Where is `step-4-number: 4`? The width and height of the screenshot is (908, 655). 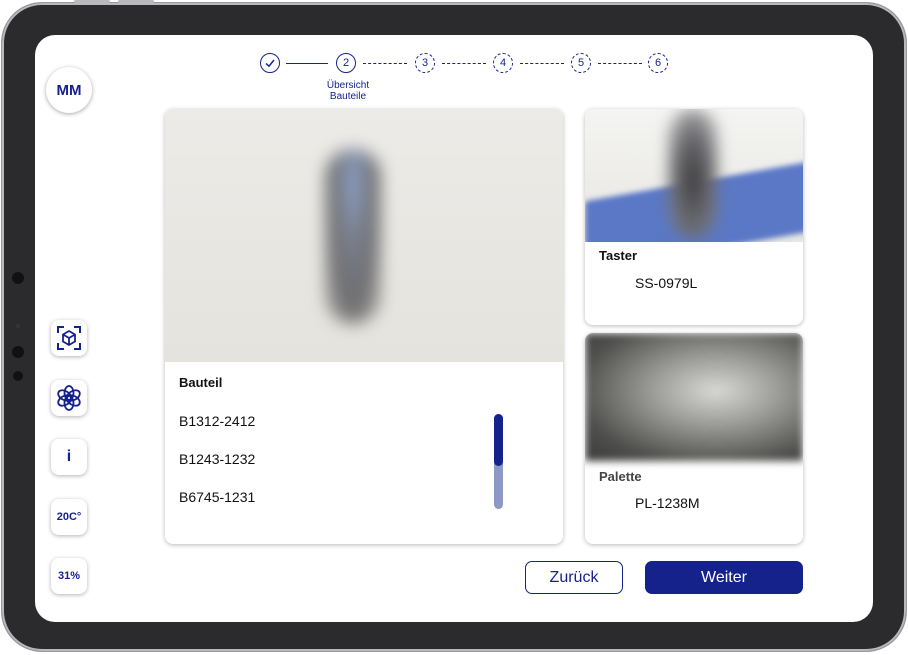 step-4-number: 4 is located at coordinates (503, 63).